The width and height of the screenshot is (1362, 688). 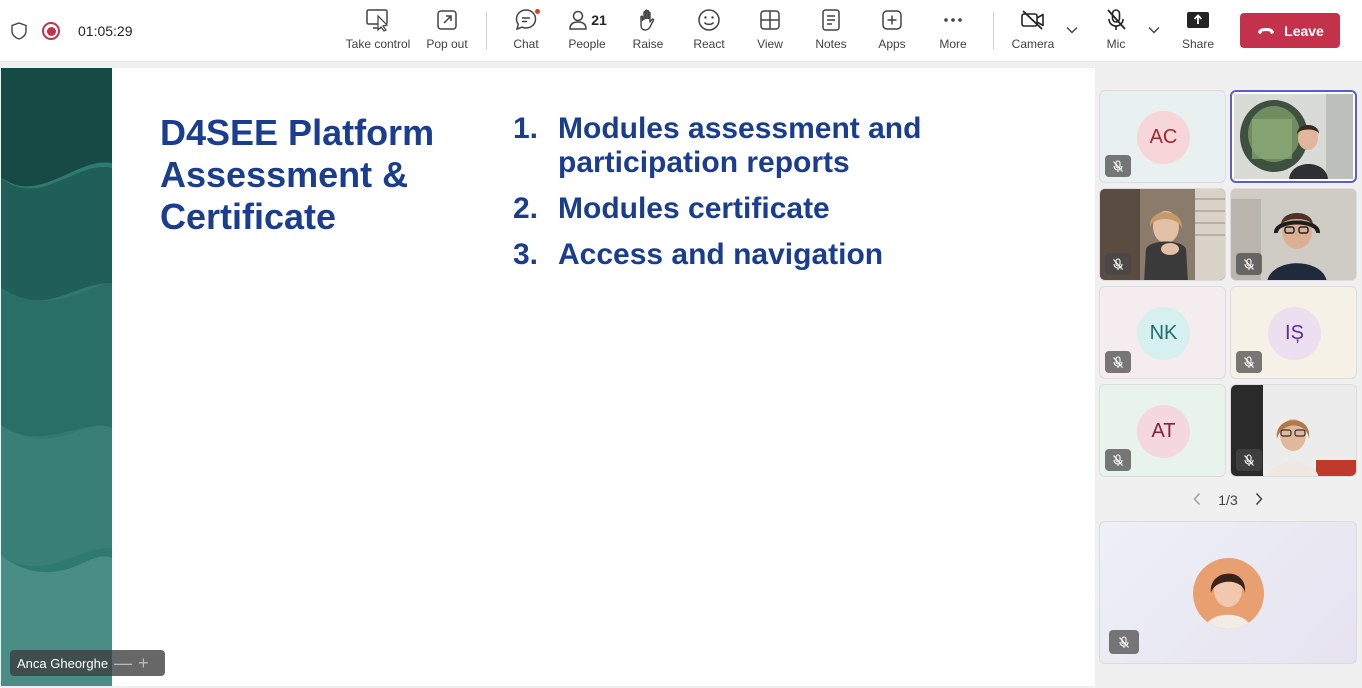 I want to click on avatar: NK, so click(x=1163, y=333).